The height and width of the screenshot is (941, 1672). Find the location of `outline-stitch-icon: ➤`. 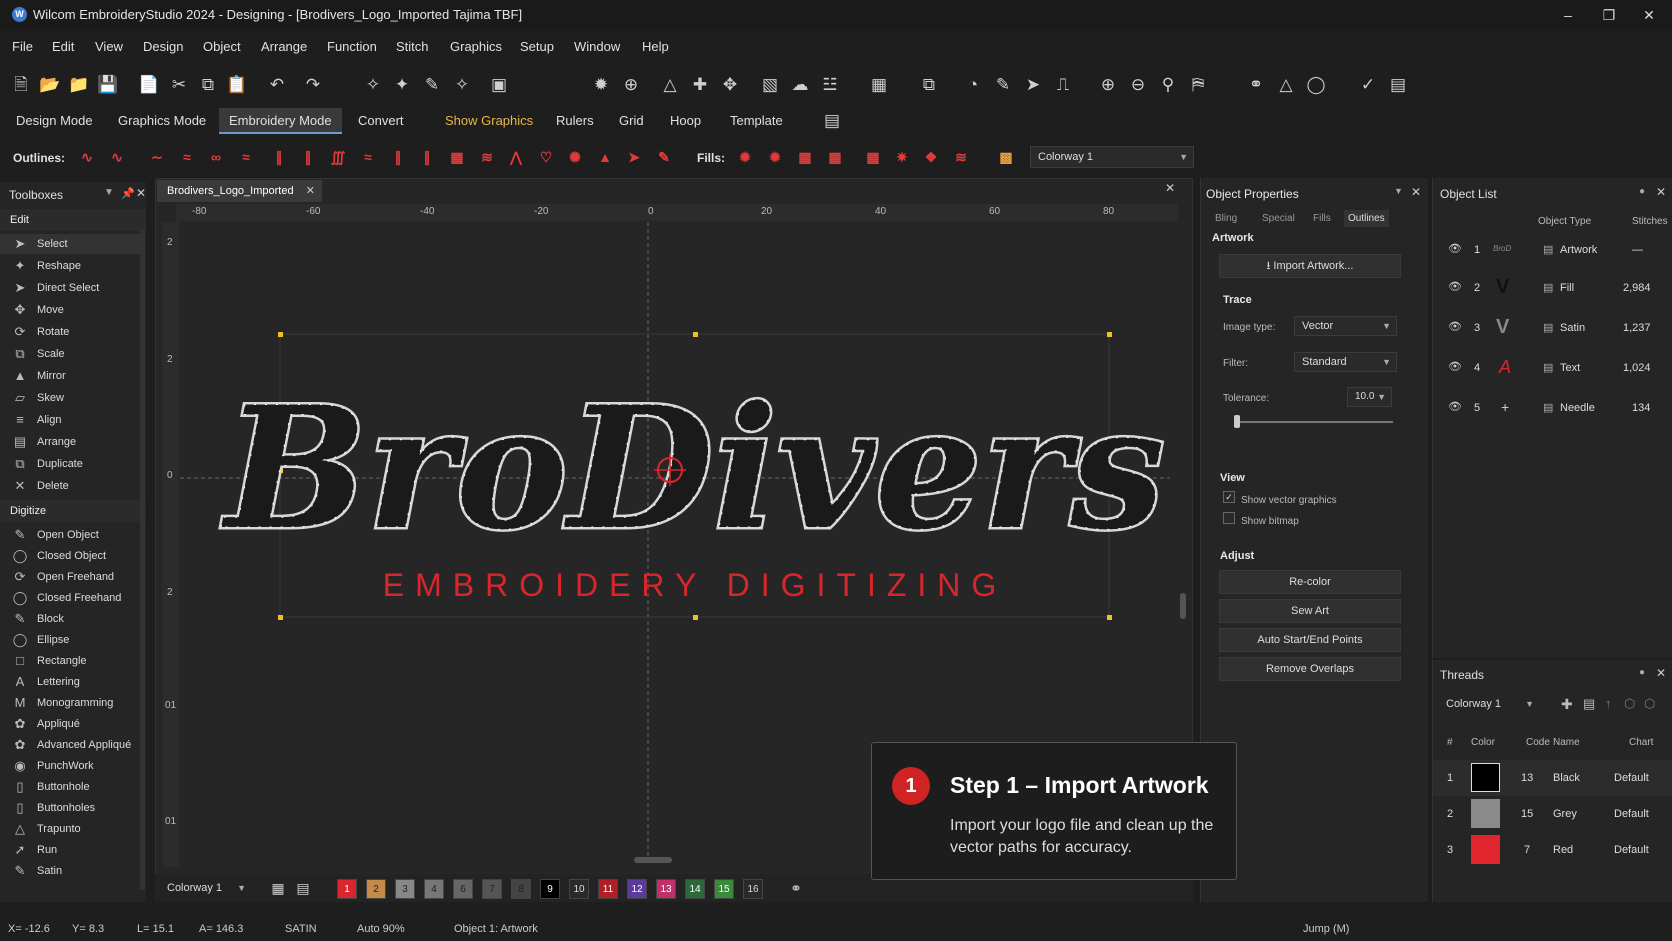

outline-stitch-icon: ➤ is located at coordinates (634, 157).